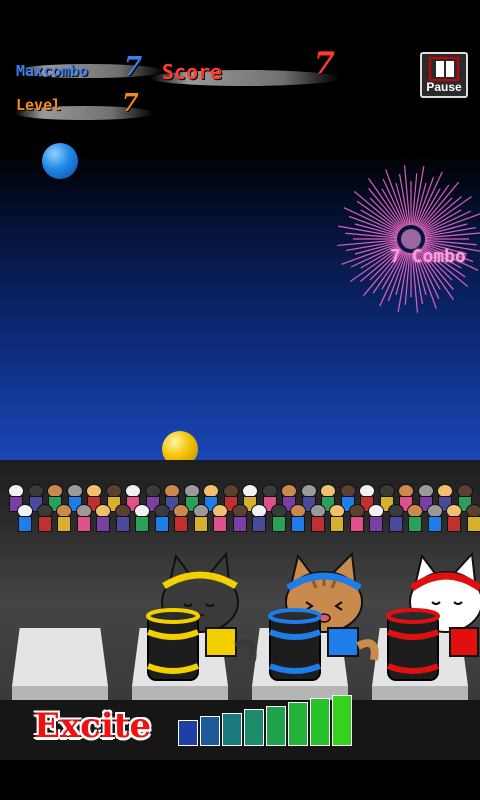 The width and height of the screenshot is (480, 800). What do you see at coordinates (133, 67) in the screenshot?
I see `maxcombo-value: 7` at bounding box center [133, 67].